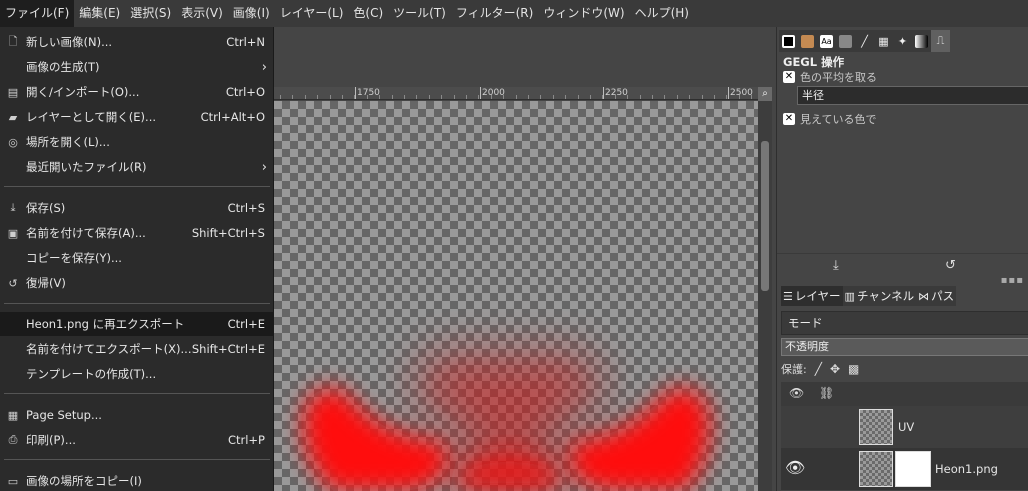 The image size is (1028, 491). What do you see at coordinates (137, 349) in the screenshot?
I see `file-menu-item-11: 名前を付けてエクスポート(X)... Shift+Ctrl+E` at bounding box center [137, 349].